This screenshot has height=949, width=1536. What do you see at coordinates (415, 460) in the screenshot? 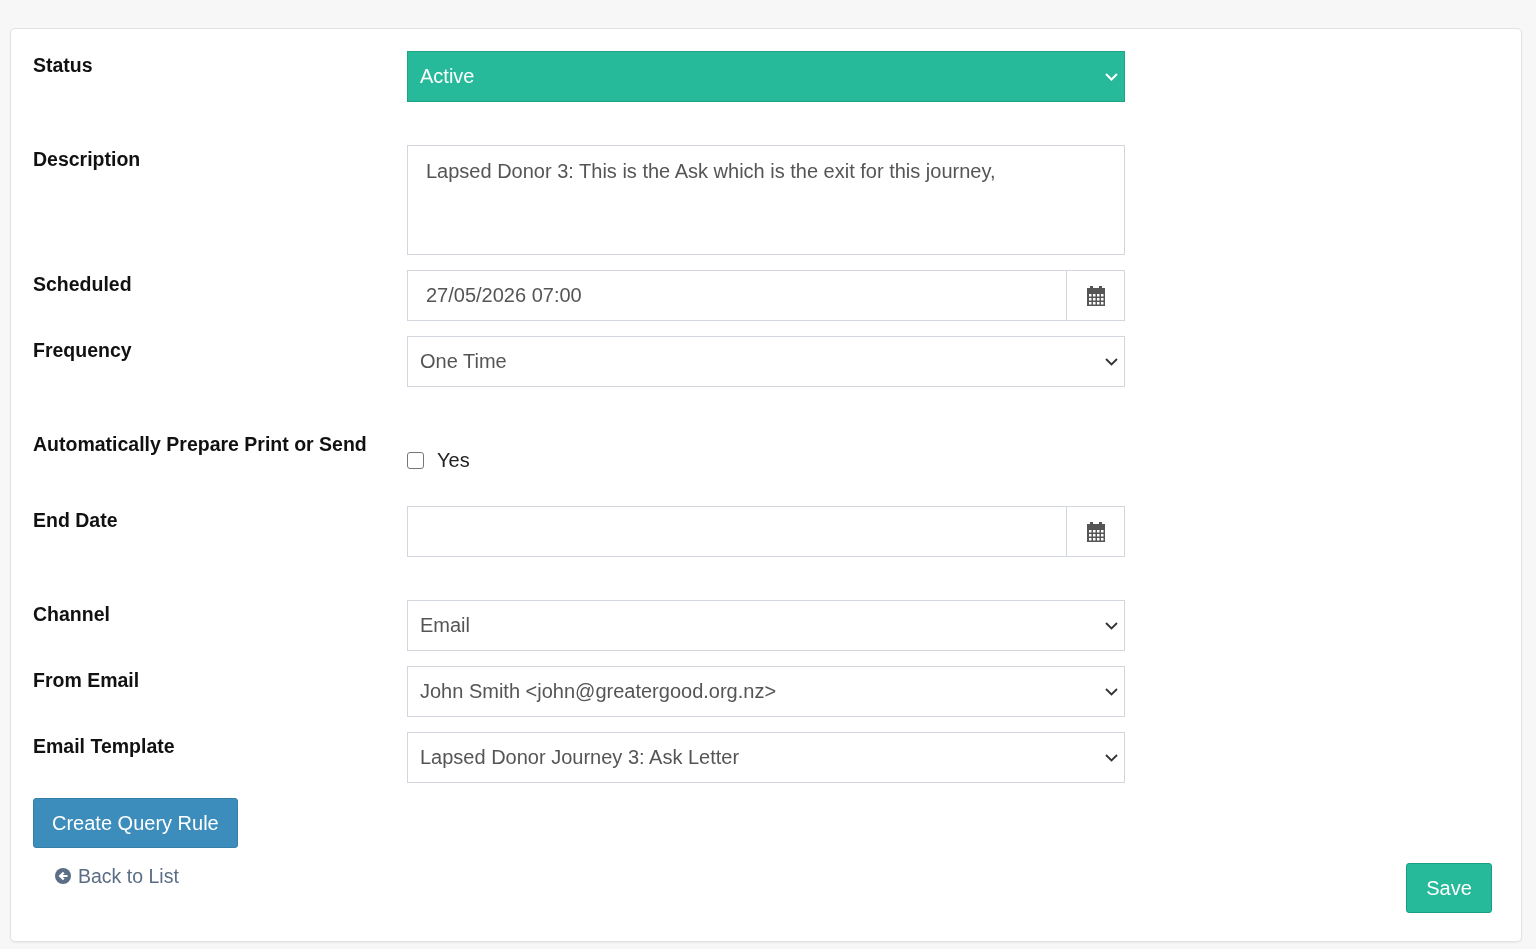
I see `checkbox` at bounding box center [415, 460].